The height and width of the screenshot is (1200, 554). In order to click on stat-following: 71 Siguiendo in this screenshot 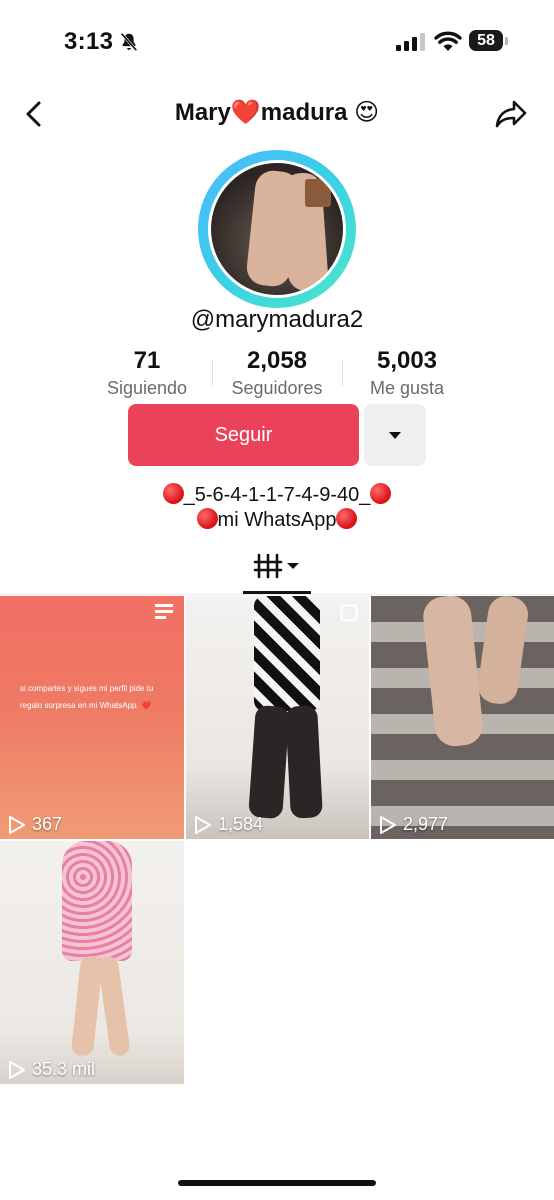, I will do `click(147, 374)`.